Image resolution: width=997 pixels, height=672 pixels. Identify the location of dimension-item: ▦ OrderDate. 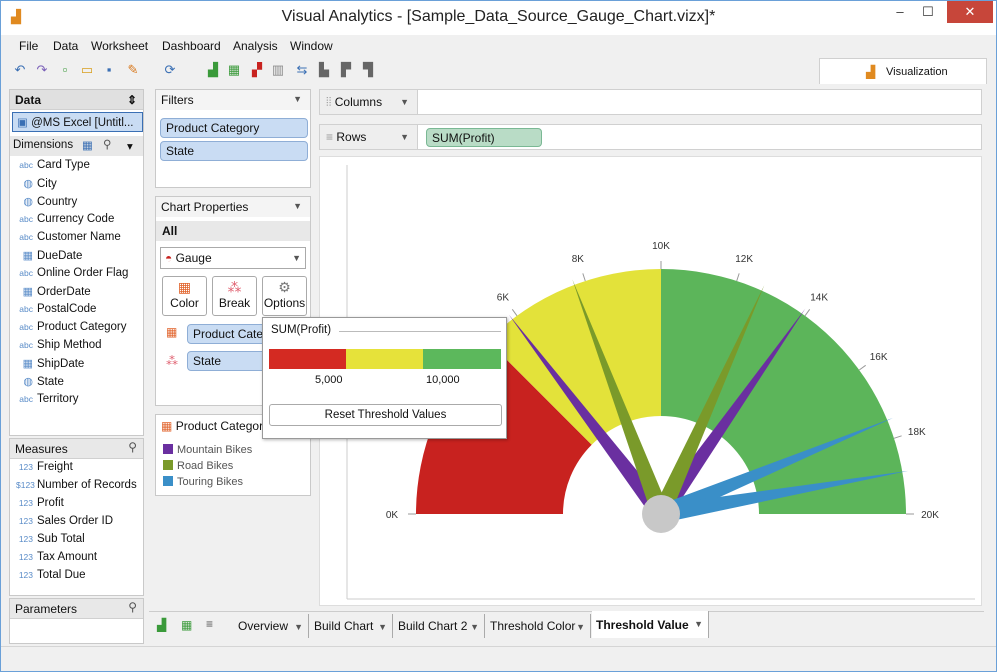
(53, 294).